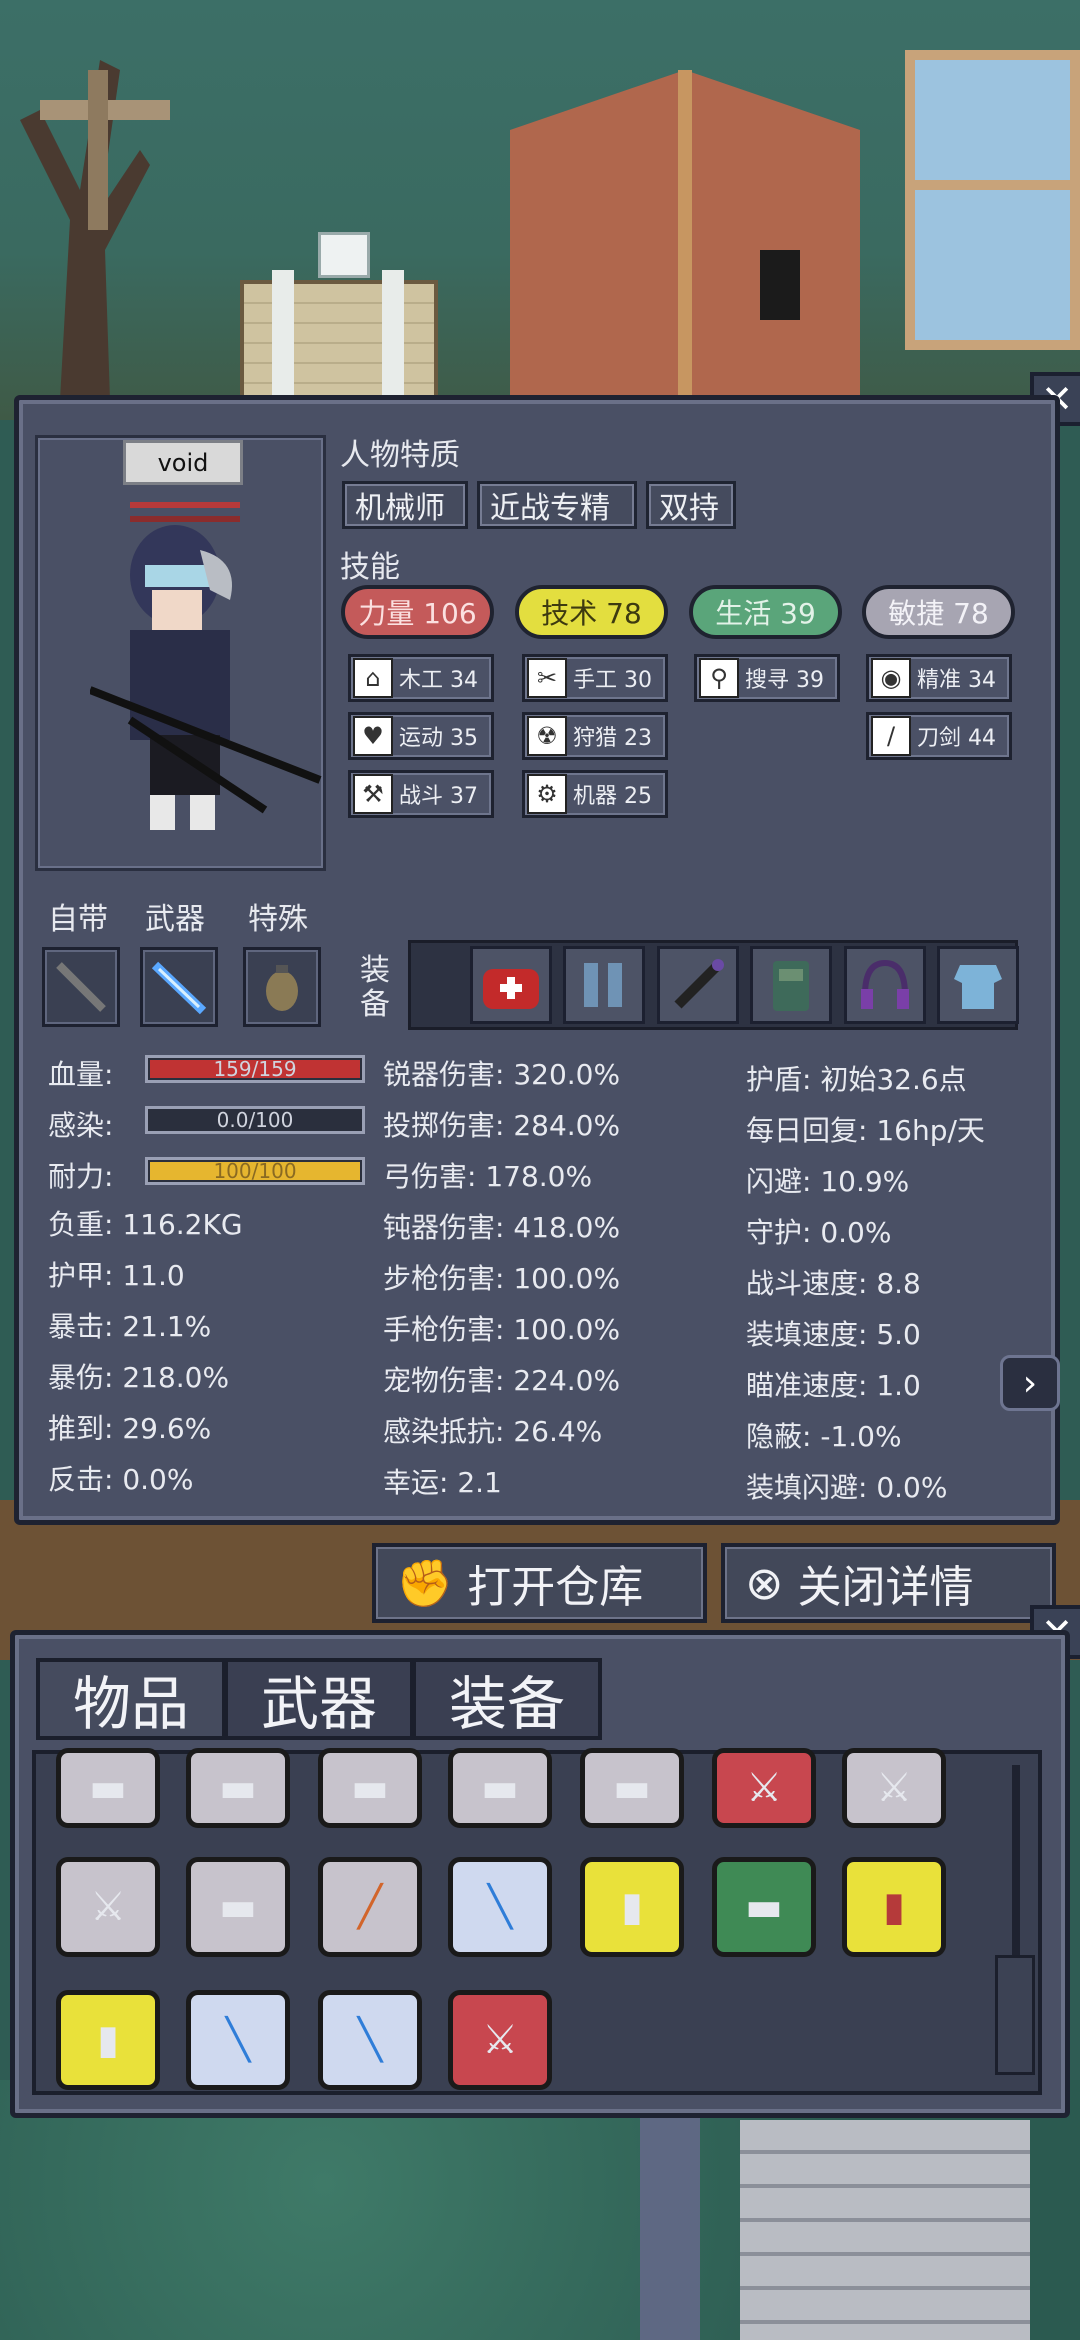 The height and width of the screenshot is (2340, 1080). What do you see at coordinates (438, 738) in the screenshot?
I see `subskill-label: 运动 35` at bounding box center [438, 738].